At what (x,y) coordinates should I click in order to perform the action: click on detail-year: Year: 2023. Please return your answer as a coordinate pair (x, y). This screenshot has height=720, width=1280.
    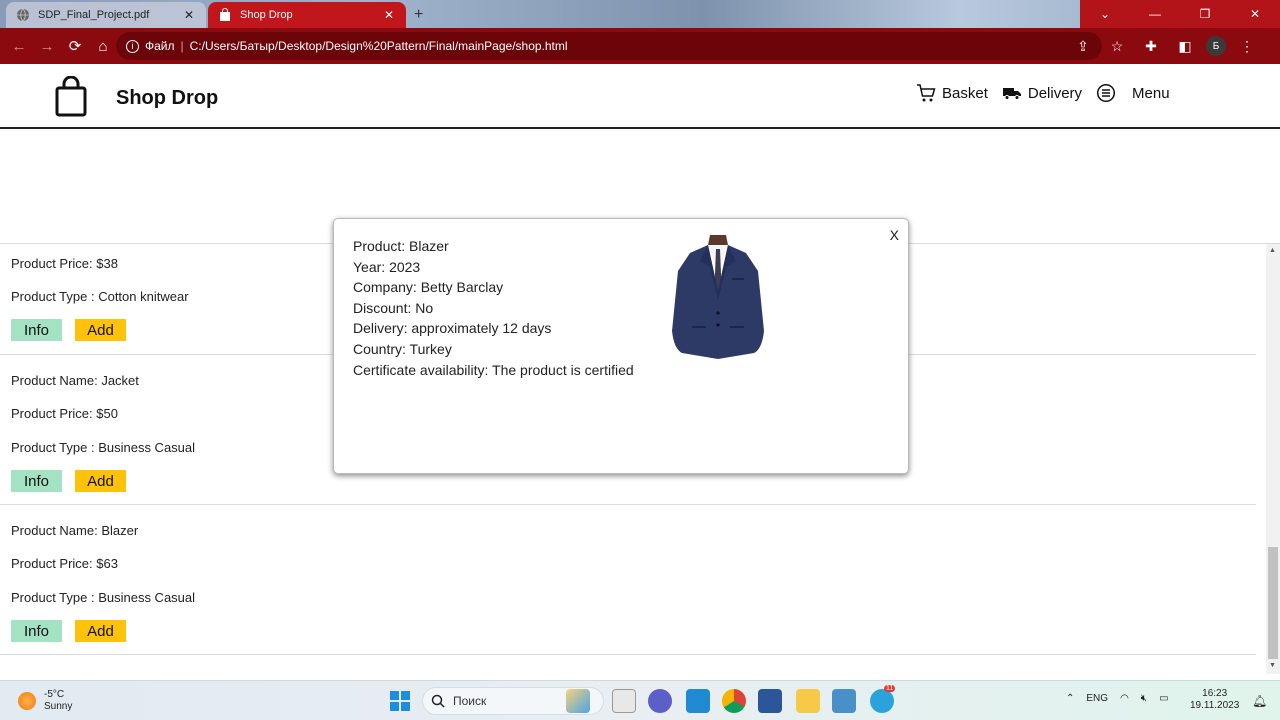
    Looking at the image, I should click on (387, 266).